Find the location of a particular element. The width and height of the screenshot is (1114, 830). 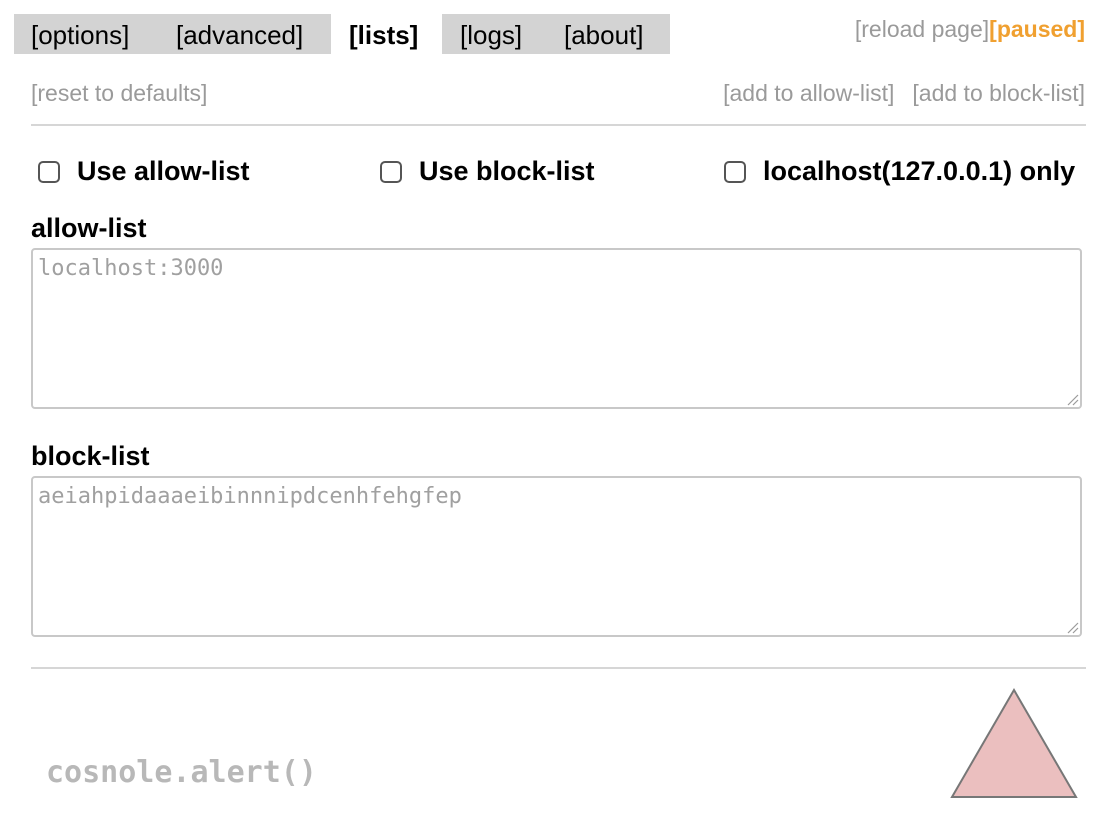

use-block-list-option: Use block-list is located at coordinates (487, 171).